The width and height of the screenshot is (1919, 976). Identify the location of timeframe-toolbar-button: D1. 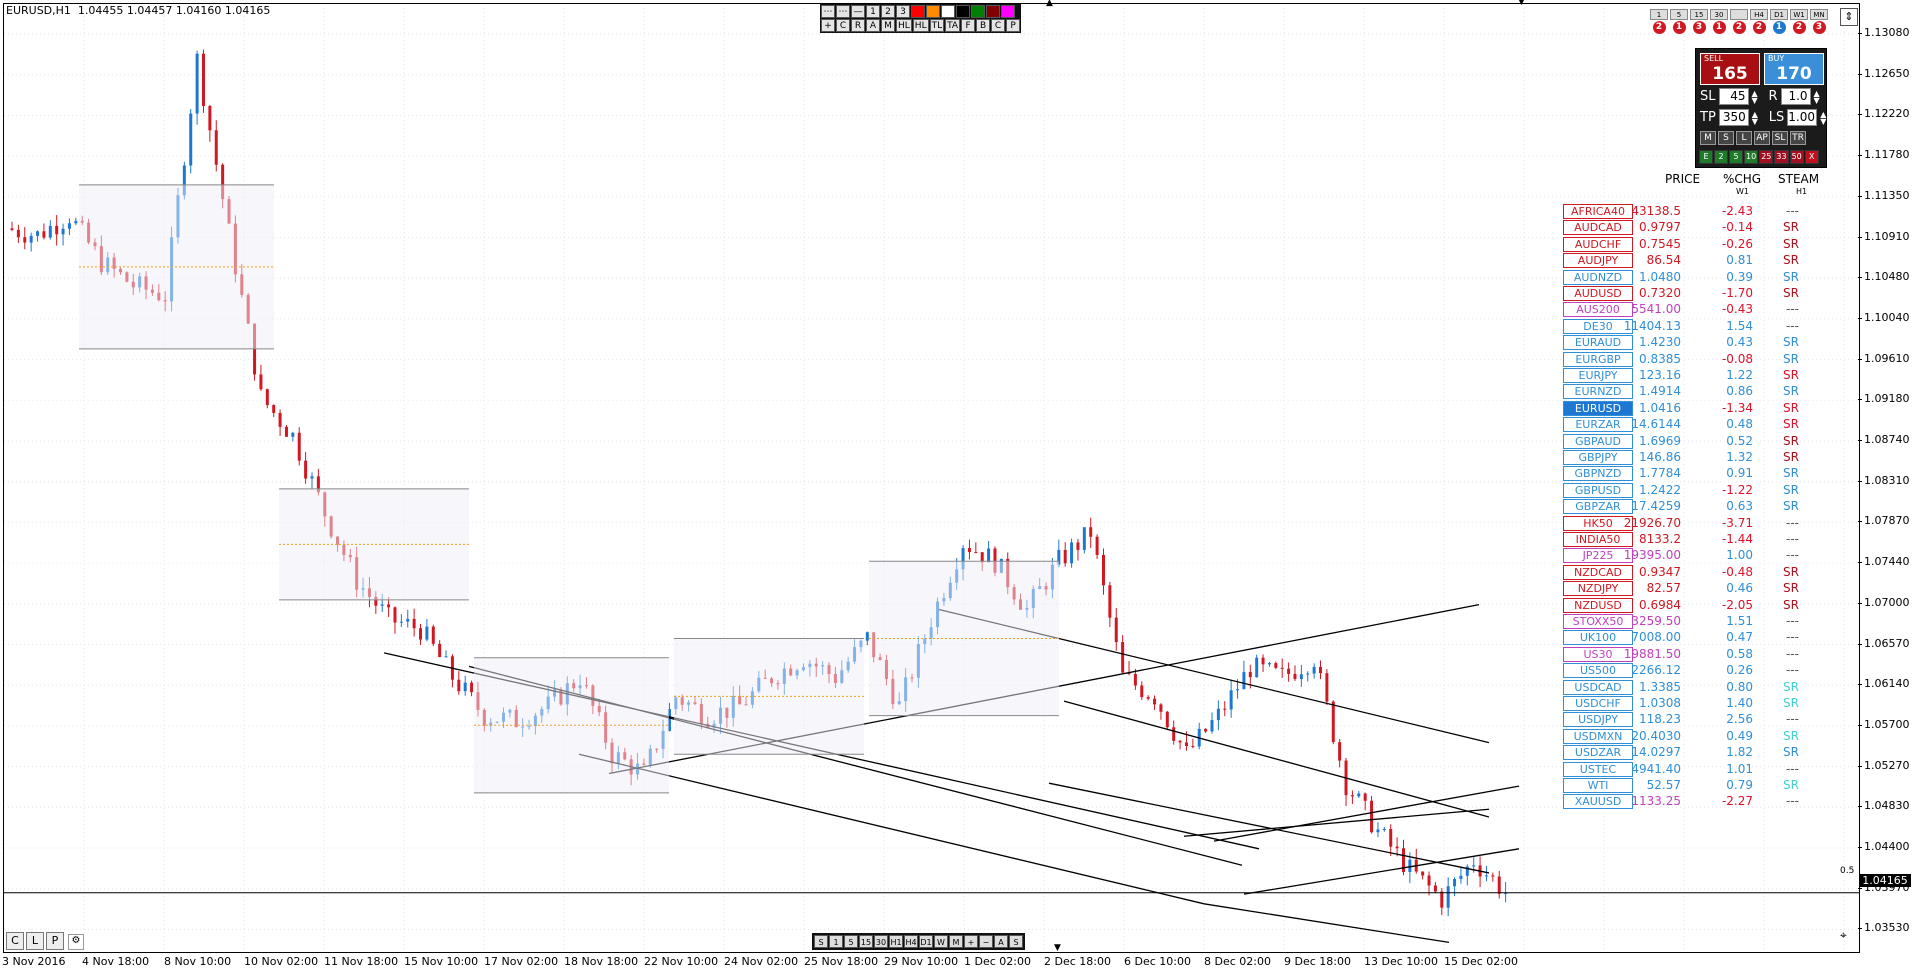
(926, 941).